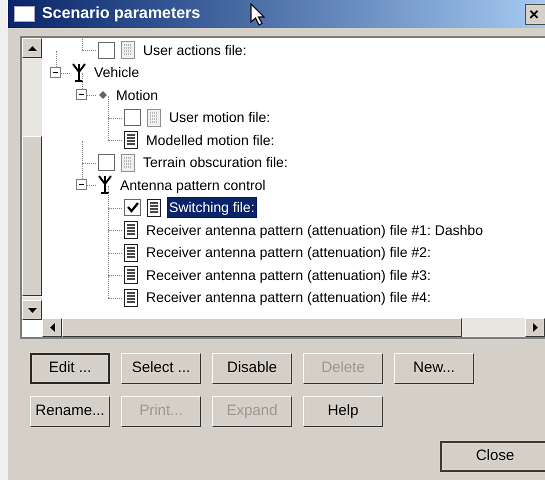 This screenshot has height=480, width=545. I want to click on left-arrow-icon, so click(52, 327).